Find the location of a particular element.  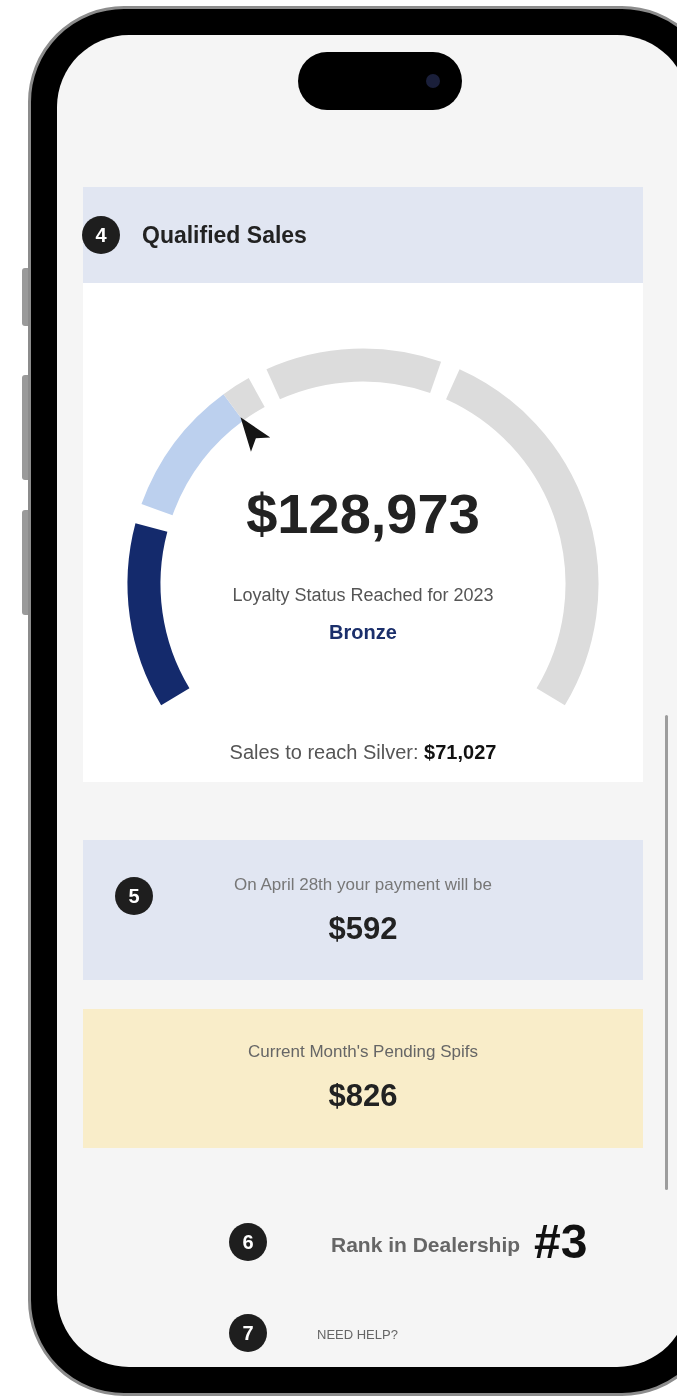

camera-icon is located at coordinates (433, 81).